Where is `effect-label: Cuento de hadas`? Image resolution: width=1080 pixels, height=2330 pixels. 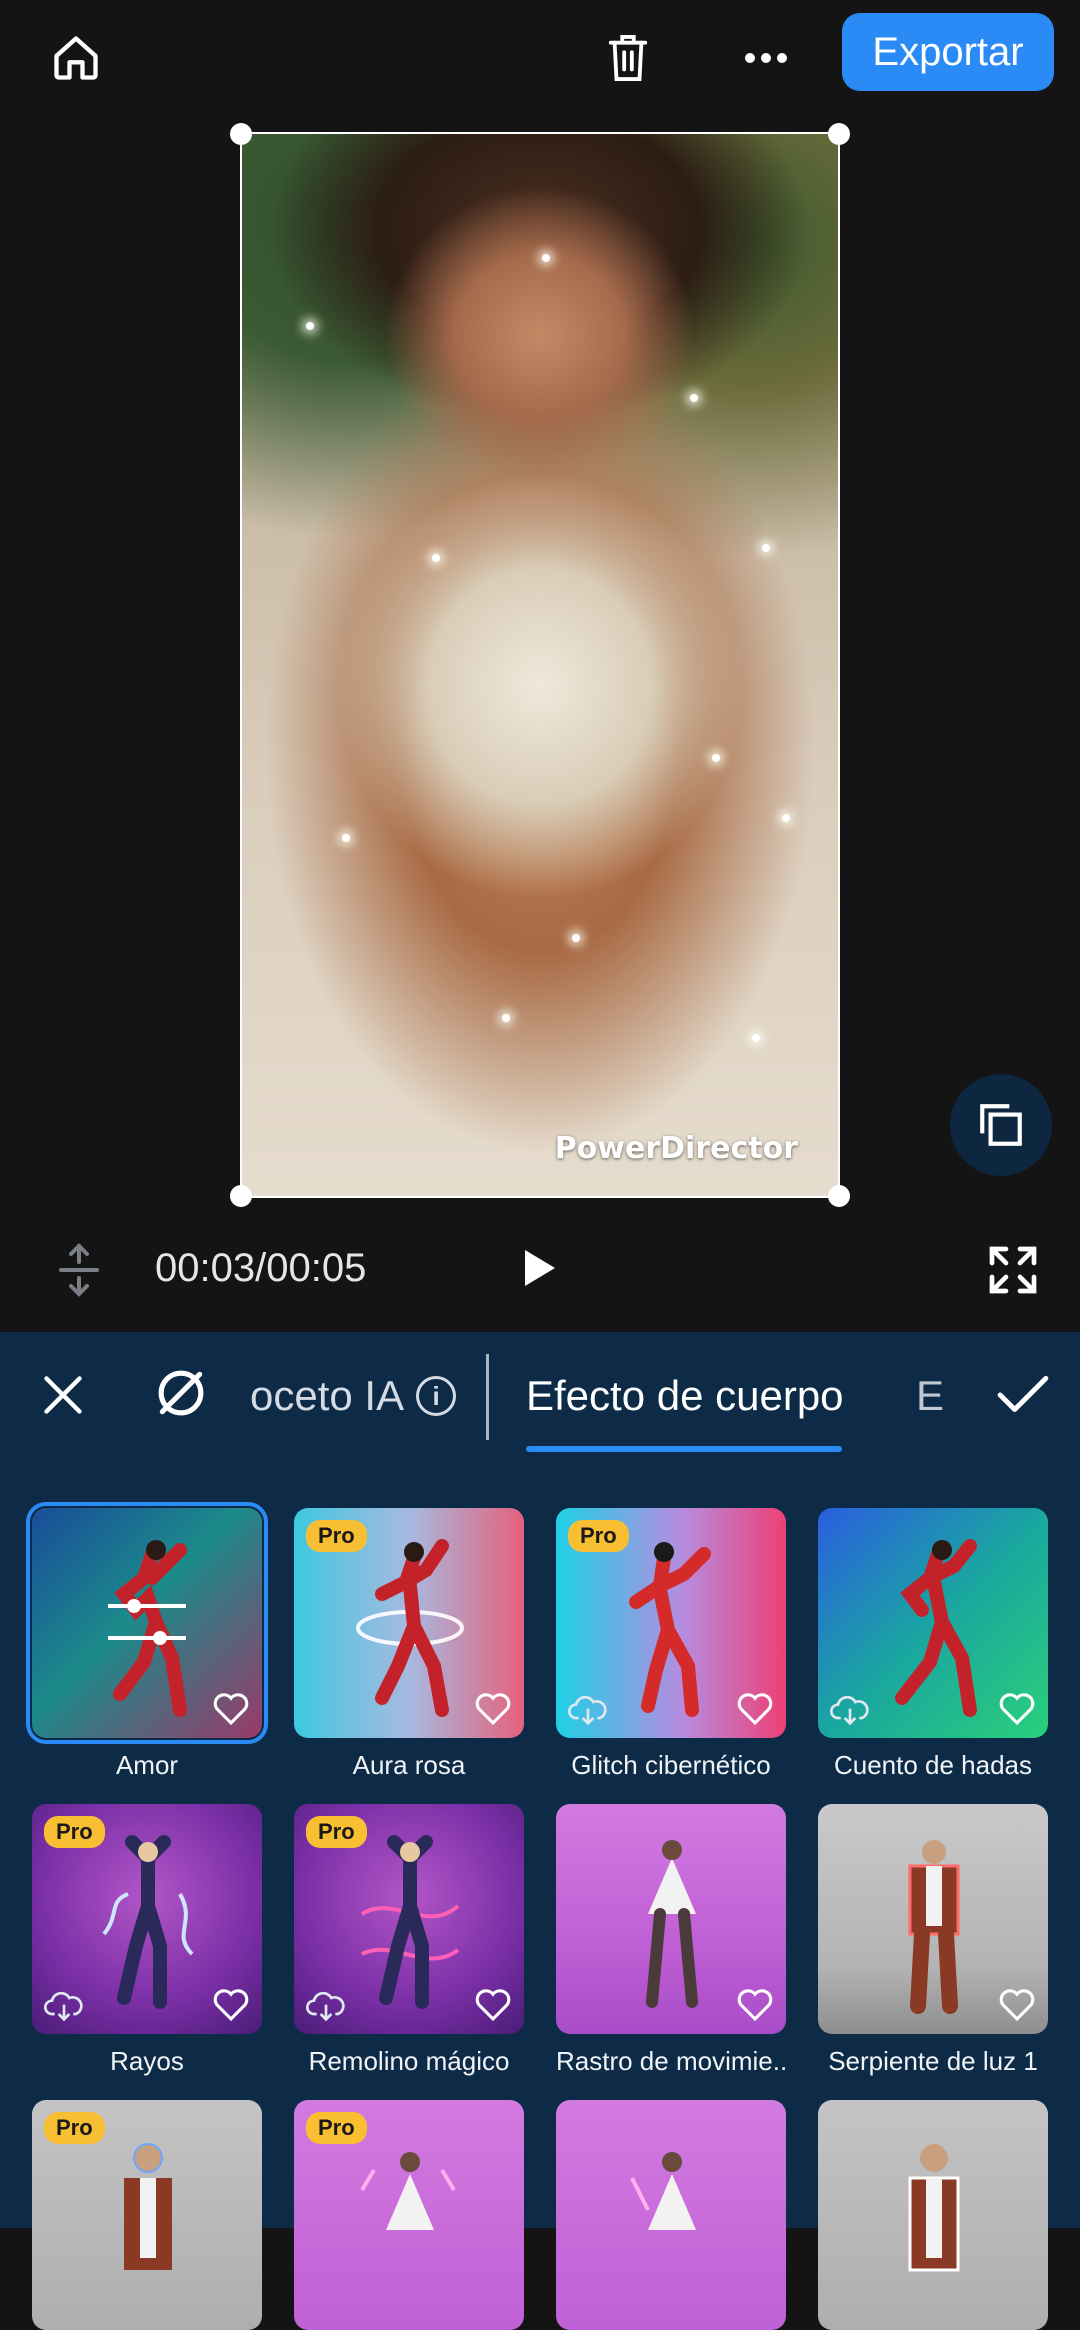
effect-label: Cuento de hadas is located at coordinates (933, 1765).